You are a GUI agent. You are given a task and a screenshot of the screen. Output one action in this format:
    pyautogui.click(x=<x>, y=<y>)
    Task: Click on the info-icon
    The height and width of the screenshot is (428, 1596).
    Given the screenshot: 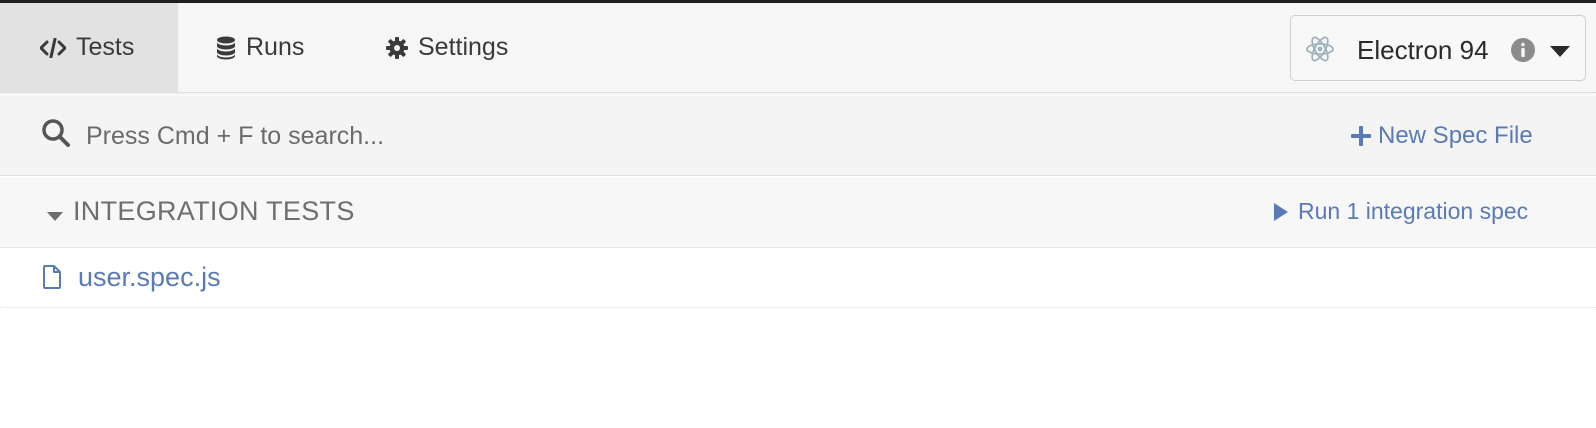 What is the action you would take?
    pyautogui.click(x=1523, y=52)
    